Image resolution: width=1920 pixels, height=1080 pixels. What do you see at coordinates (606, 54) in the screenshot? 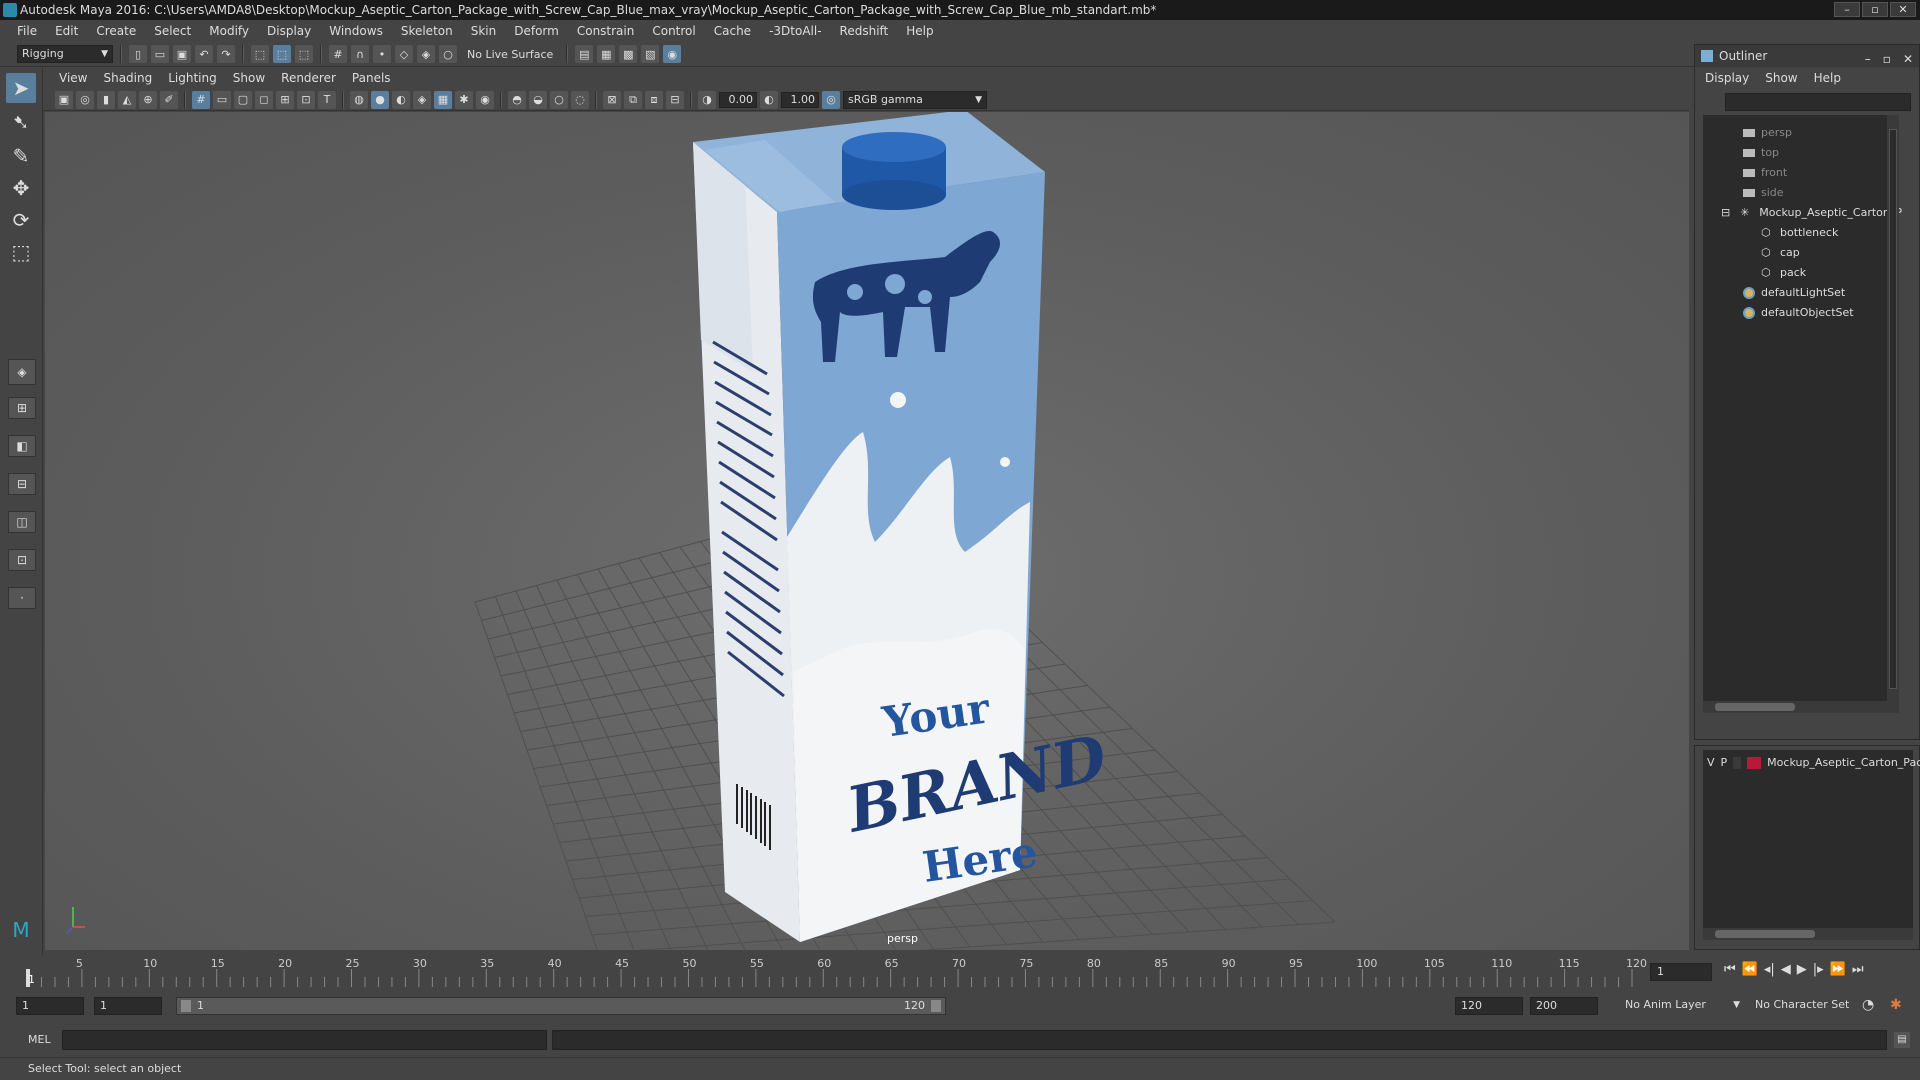
I see `render-frame-icon: ▦` at bounding box center [606, 54].